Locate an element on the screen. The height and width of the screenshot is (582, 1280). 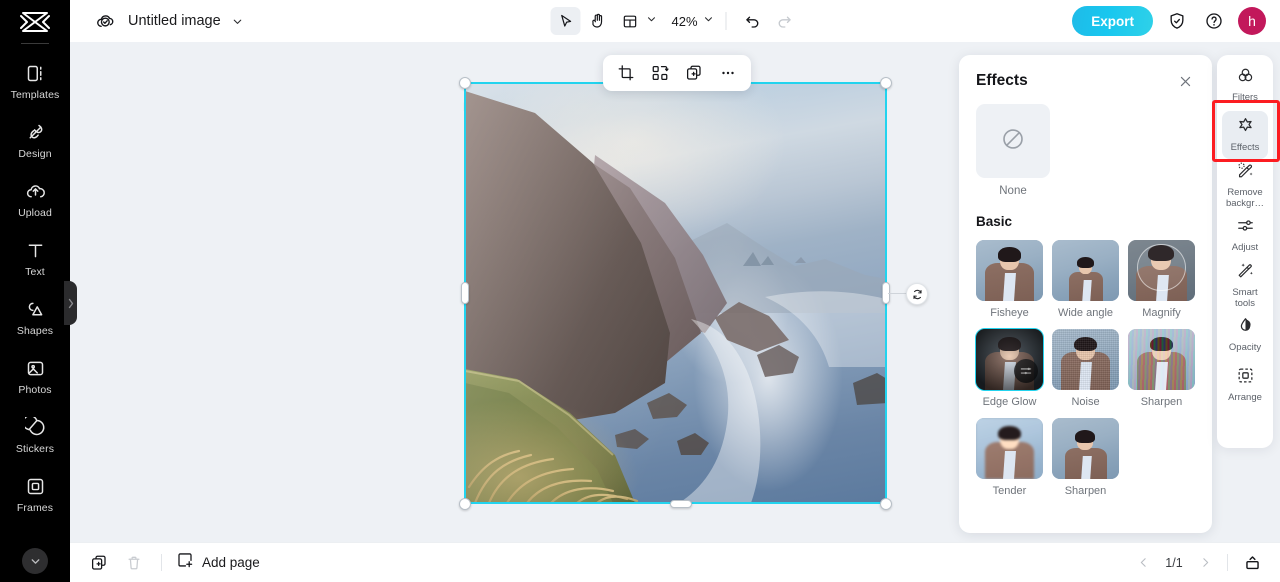
zoom-level-value: 42% is located at coordinates (684, 21).